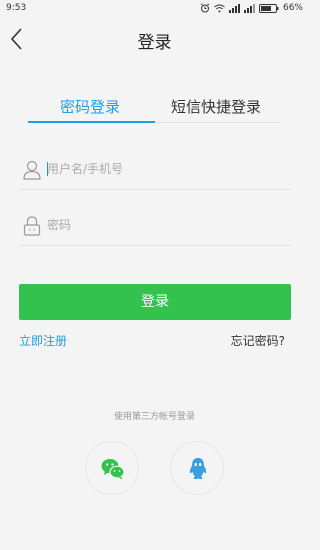 The width and height of the screenshot is (320, 550). Describe the element at coordinates (155, 189) in the screenshot. I see `username-underline` at that location.